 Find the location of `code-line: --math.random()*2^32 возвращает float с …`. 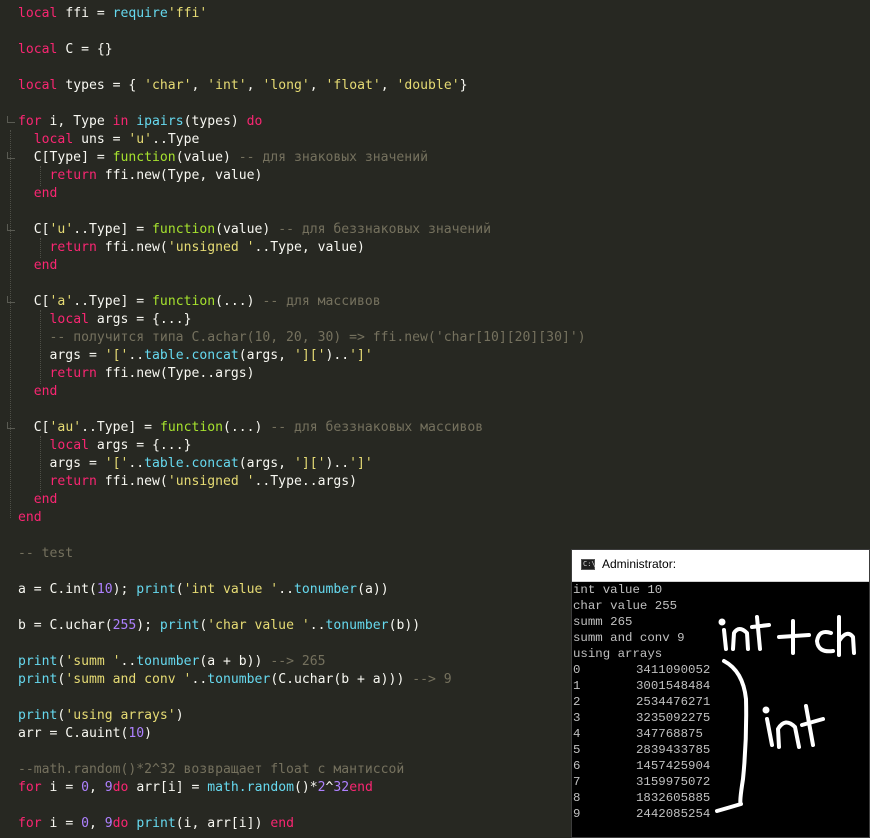

code-line: --math.random()*2^32 возвращает float с … is located at coordinates (211, 770).